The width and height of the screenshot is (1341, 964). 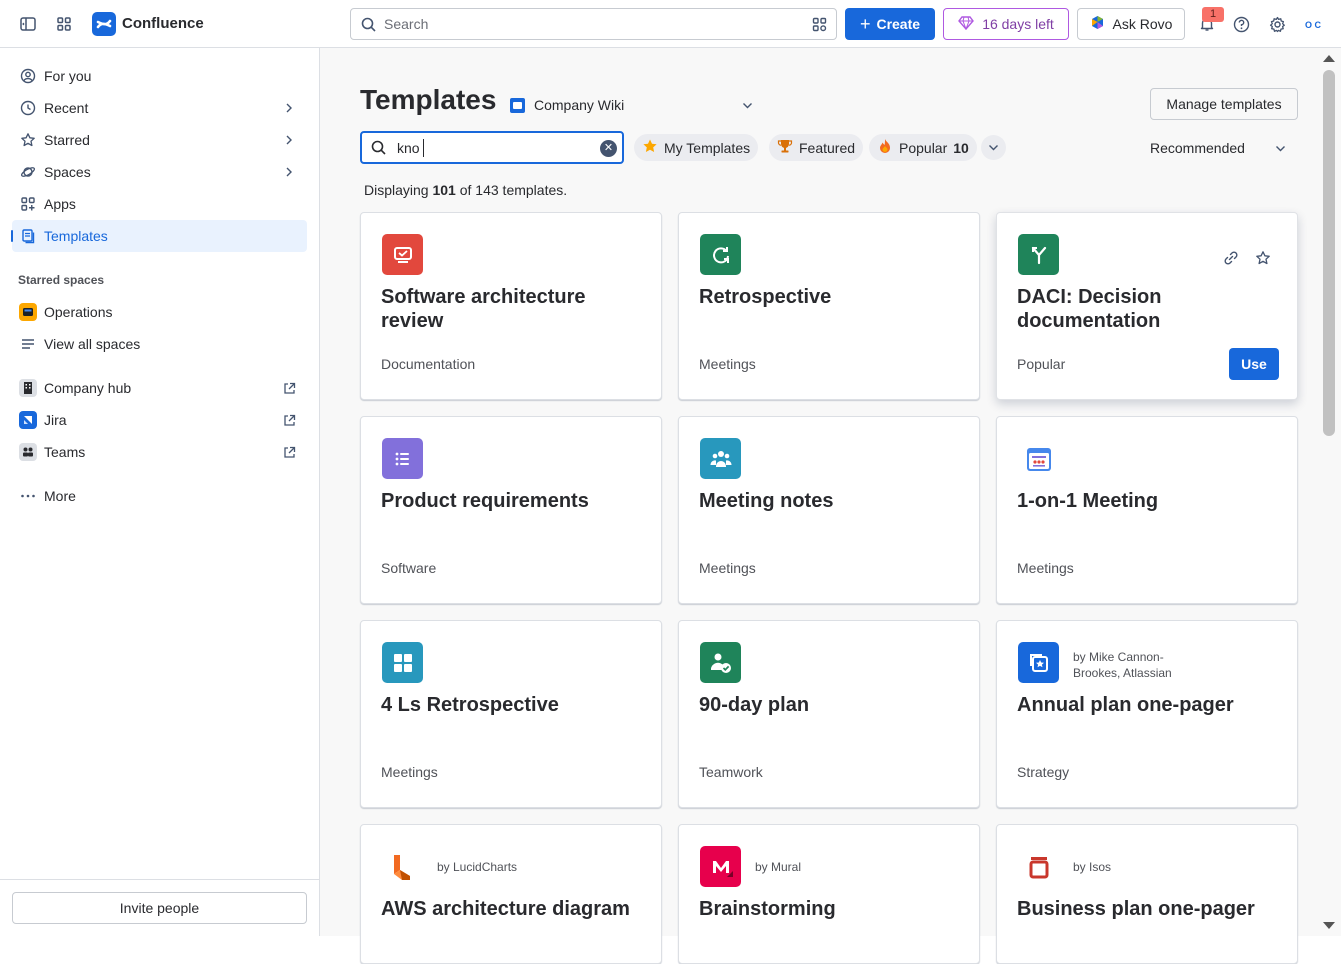 What do you see at coordinates (104, 24) in the screenshot?
I see `confluence-logo-icon` at bounding box center [104, 24].